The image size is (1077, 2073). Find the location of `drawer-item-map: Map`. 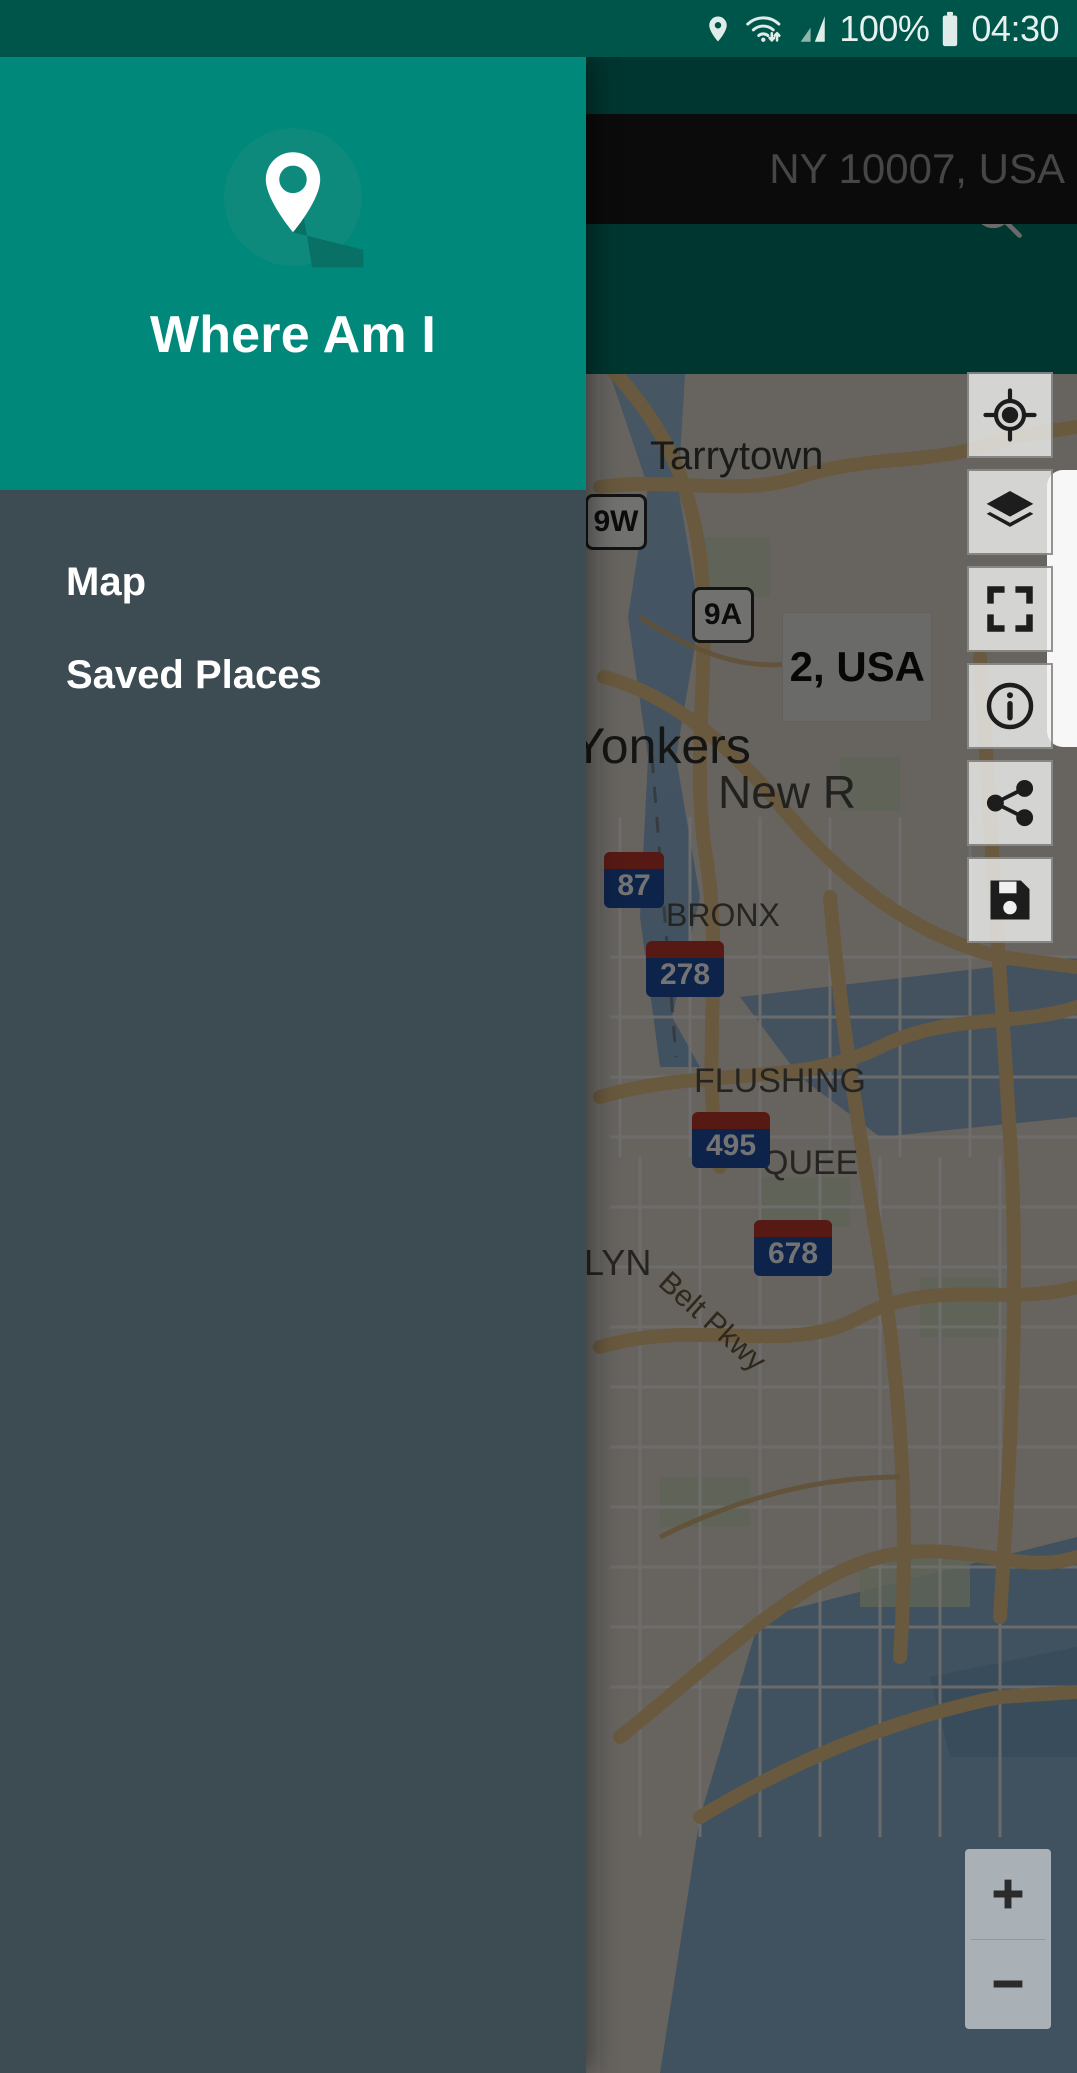

drawer-item-map: Map is located at coordinates (293, 582).